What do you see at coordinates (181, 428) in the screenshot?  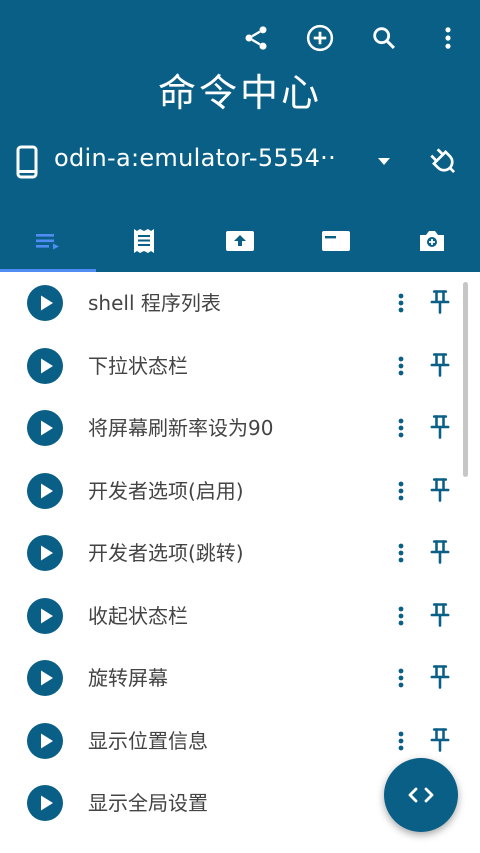 I see `command-label: 将屏幕刷新率设为90` at bounding box center [181, 428].